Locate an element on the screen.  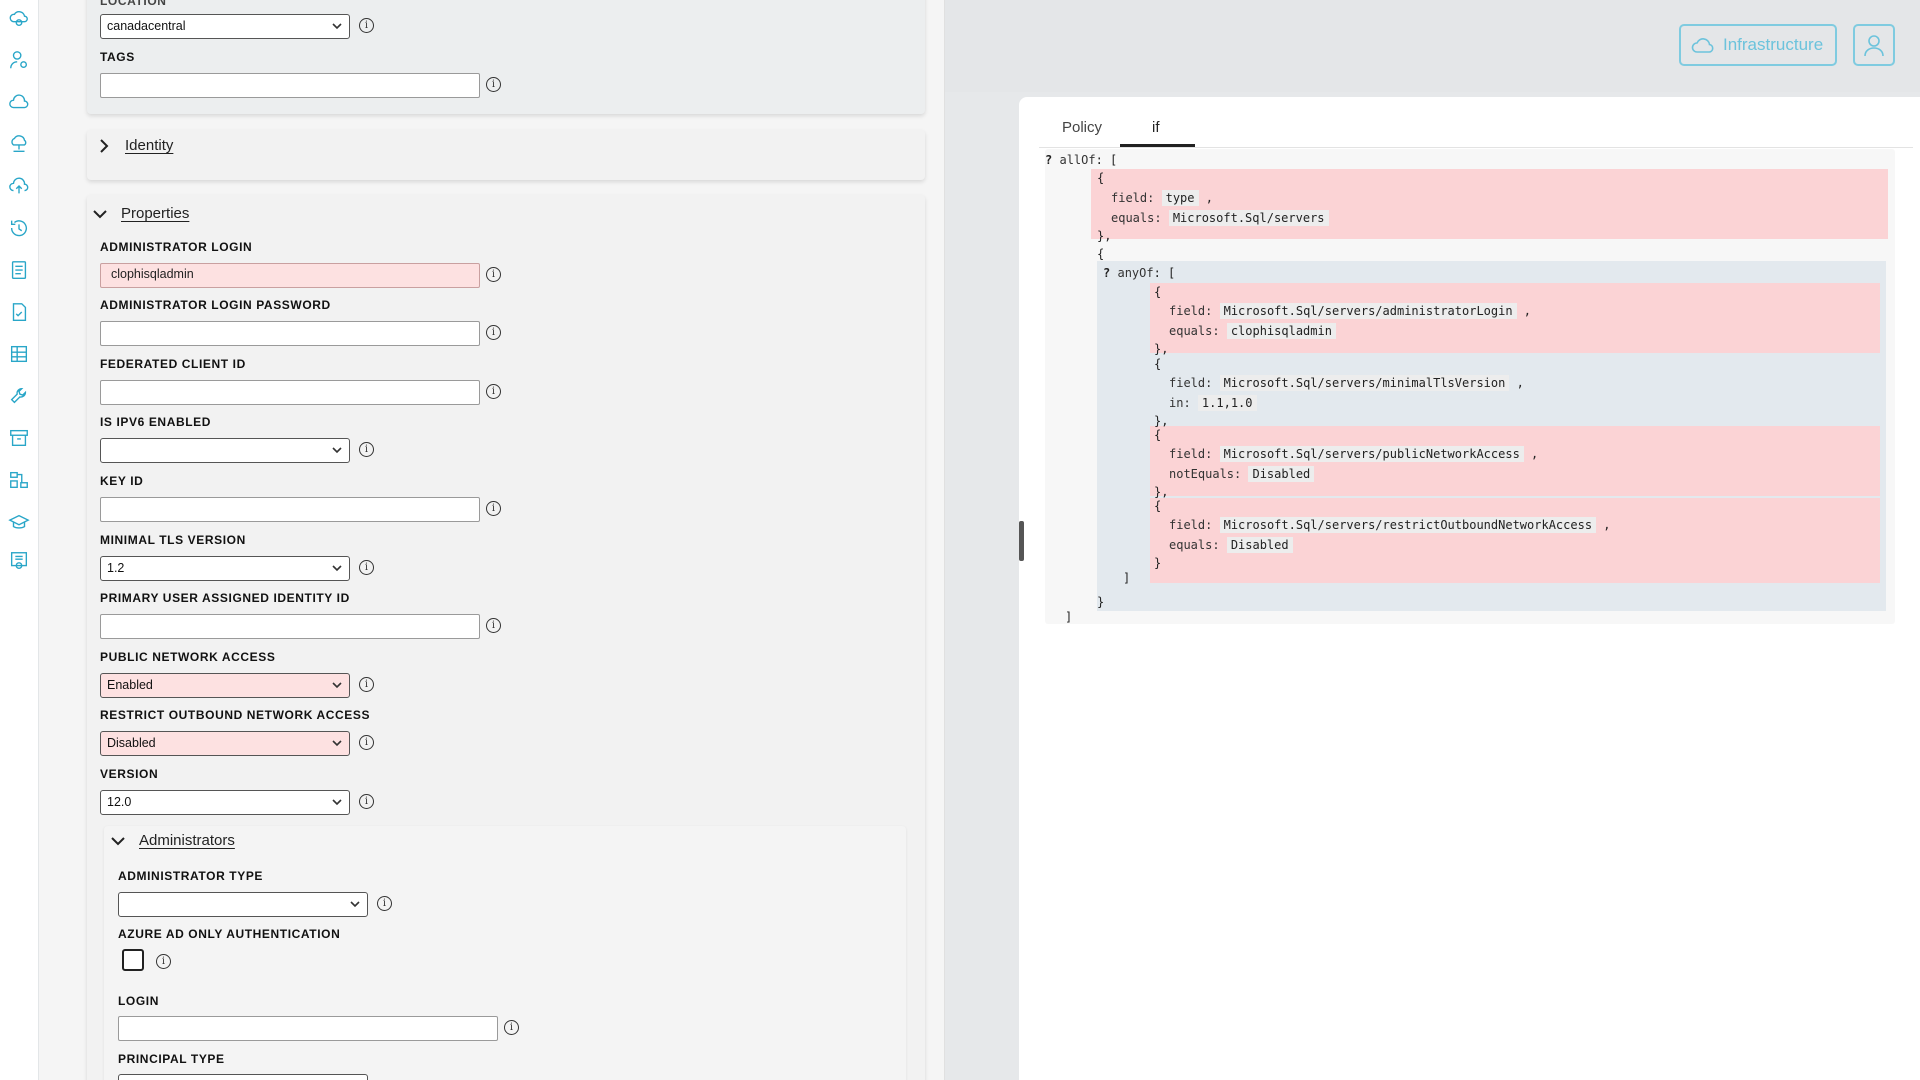
location-select: canadacentral is located at coordinates (225, 26).